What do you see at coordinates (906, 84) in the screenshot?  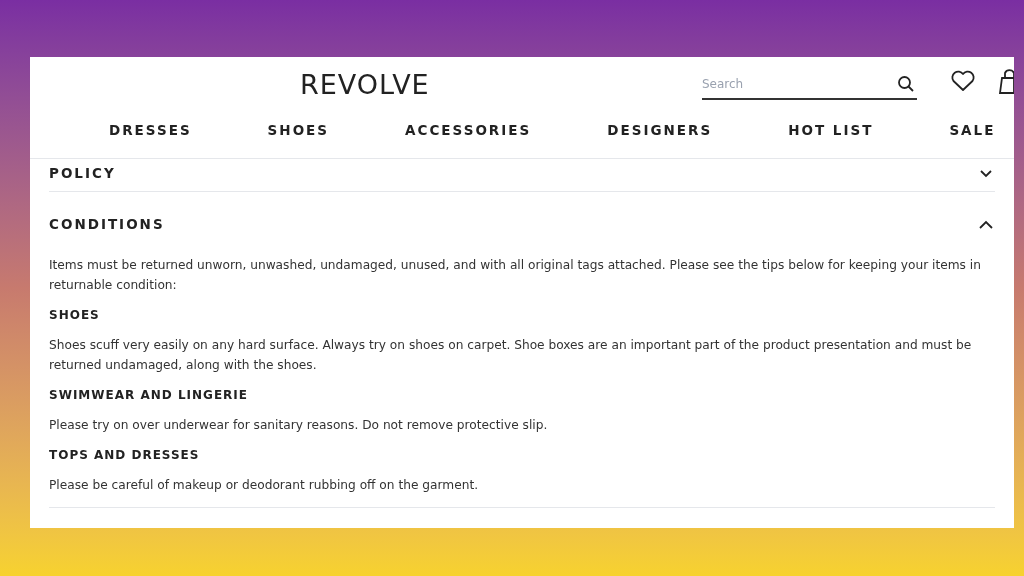 I see `search-icon` at bounding box center [906, 84].